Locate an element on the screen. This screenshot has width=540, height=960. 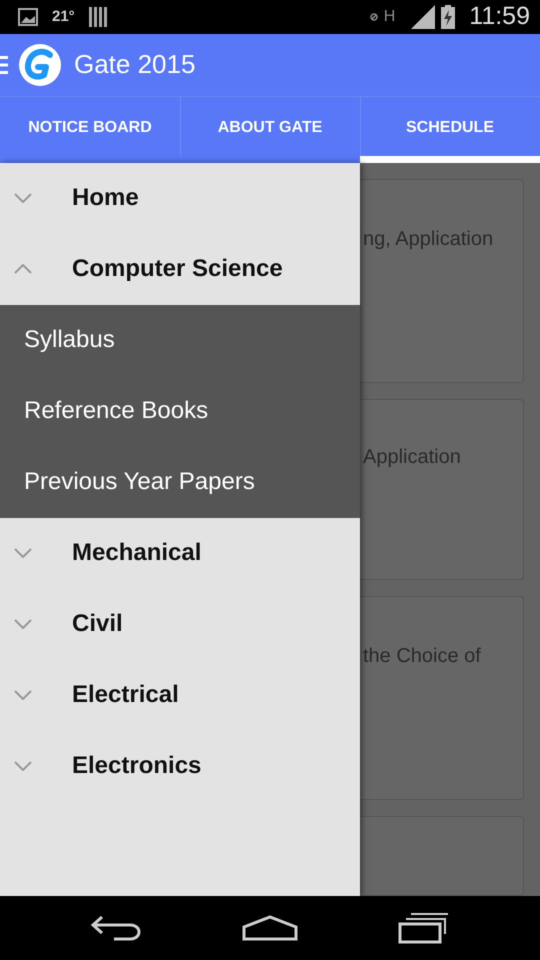
menu-icon is located at coordinates (4, 65).